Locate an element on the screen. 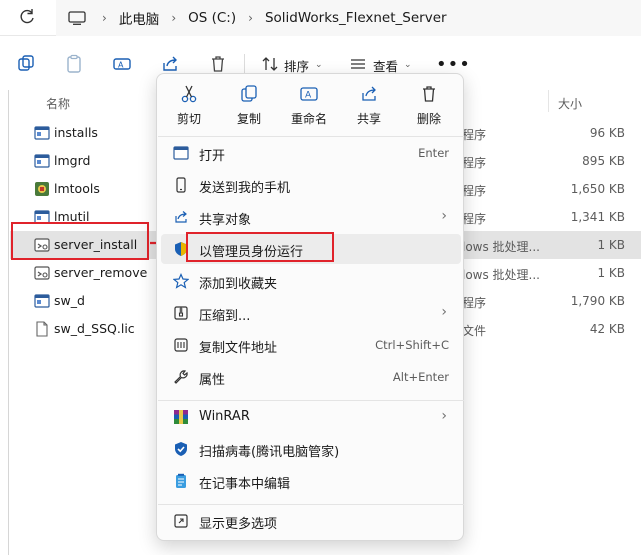 The image size is (641, 555). menu-item-label: 添加到收藏夹 is located at coordinates (238, 284).